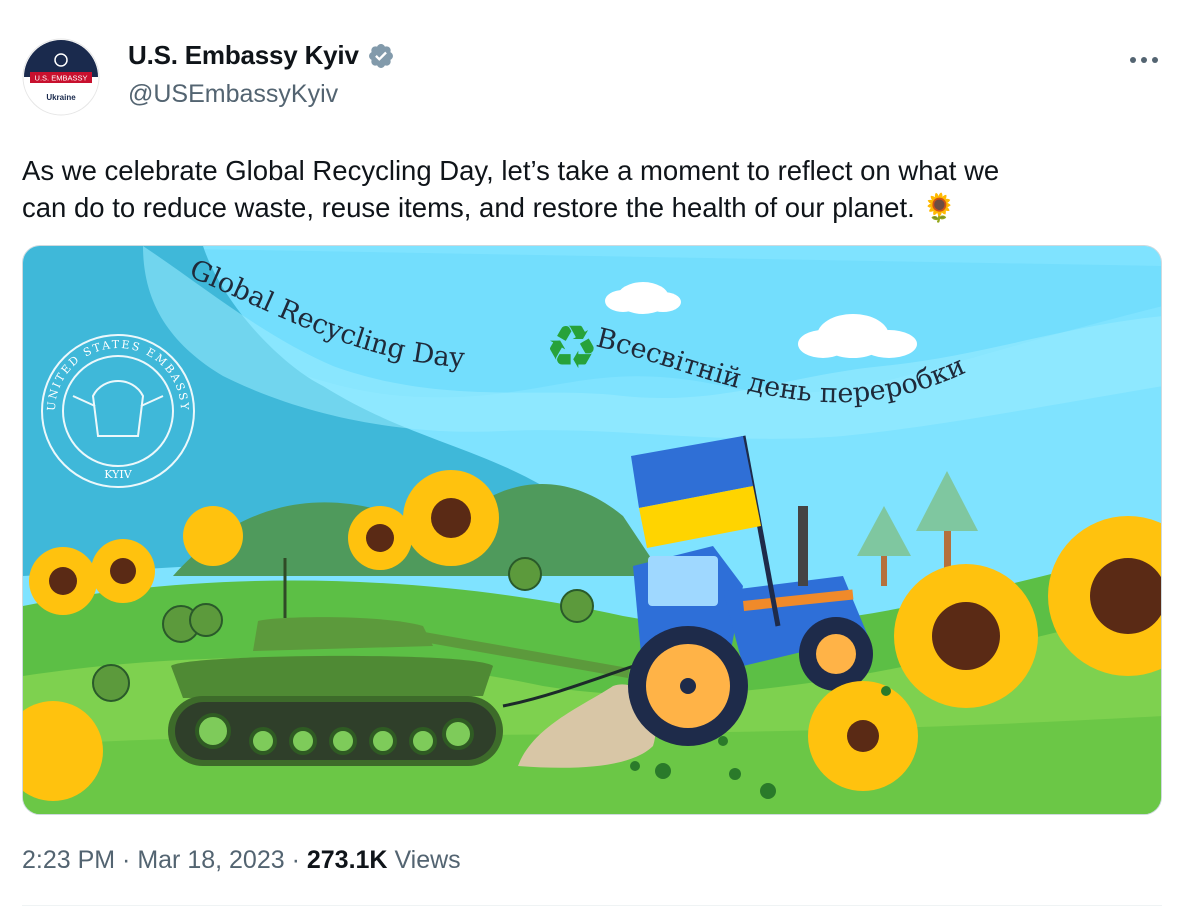 Image resolution: width=1192 pixels, height=913 pixels. I want to click on more-dots-icon, so click(1144, 60).